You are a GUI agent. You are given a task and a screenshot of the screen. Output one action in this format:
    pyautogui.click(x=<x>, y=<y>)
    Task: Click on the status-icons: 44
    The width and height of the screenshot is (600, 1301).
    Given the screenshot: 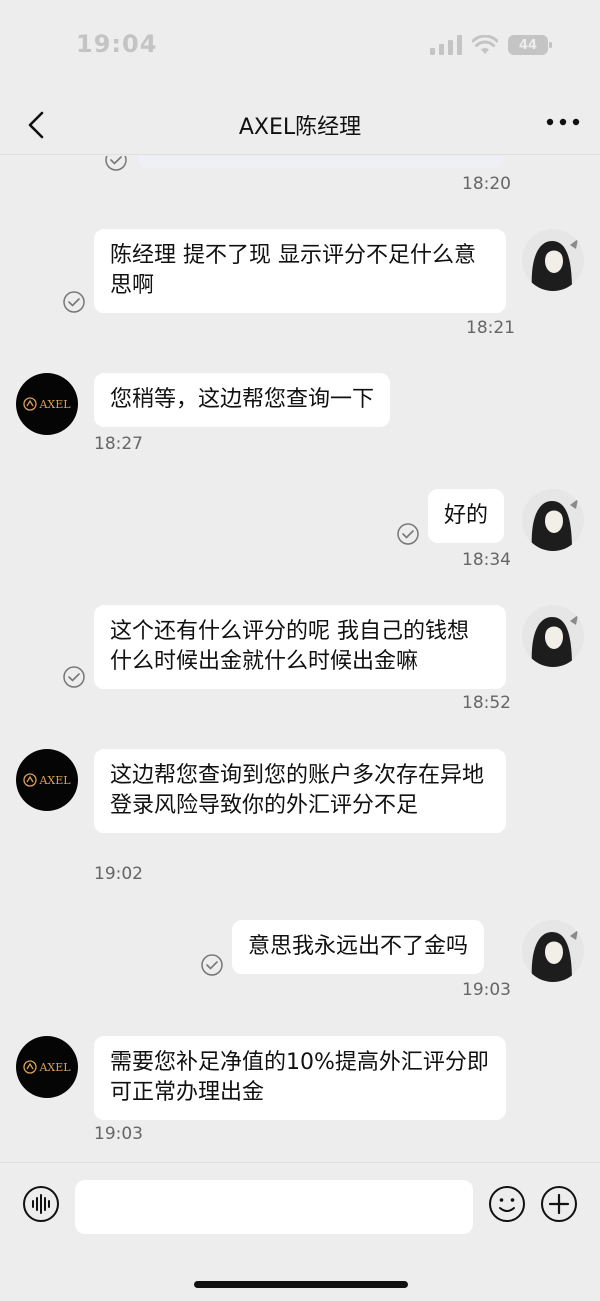 What is the action you would take?
    pyautogui.click(x=491, y=45)
    